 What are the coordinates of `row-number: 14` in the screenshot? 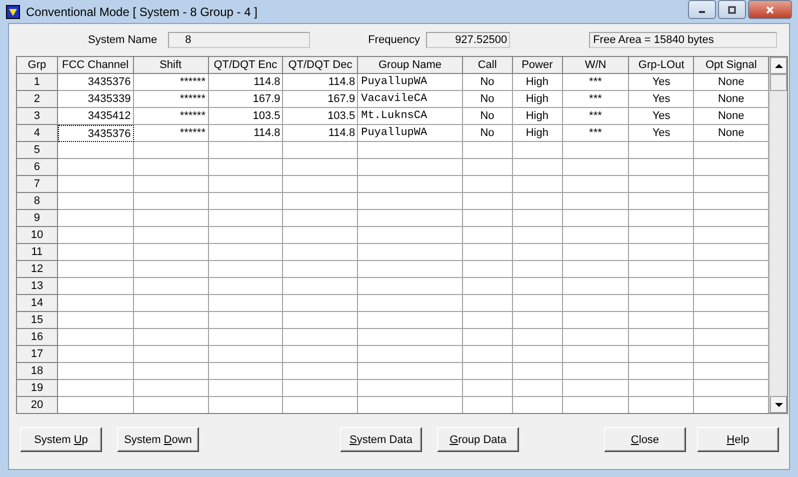 It's located at (37, 303).